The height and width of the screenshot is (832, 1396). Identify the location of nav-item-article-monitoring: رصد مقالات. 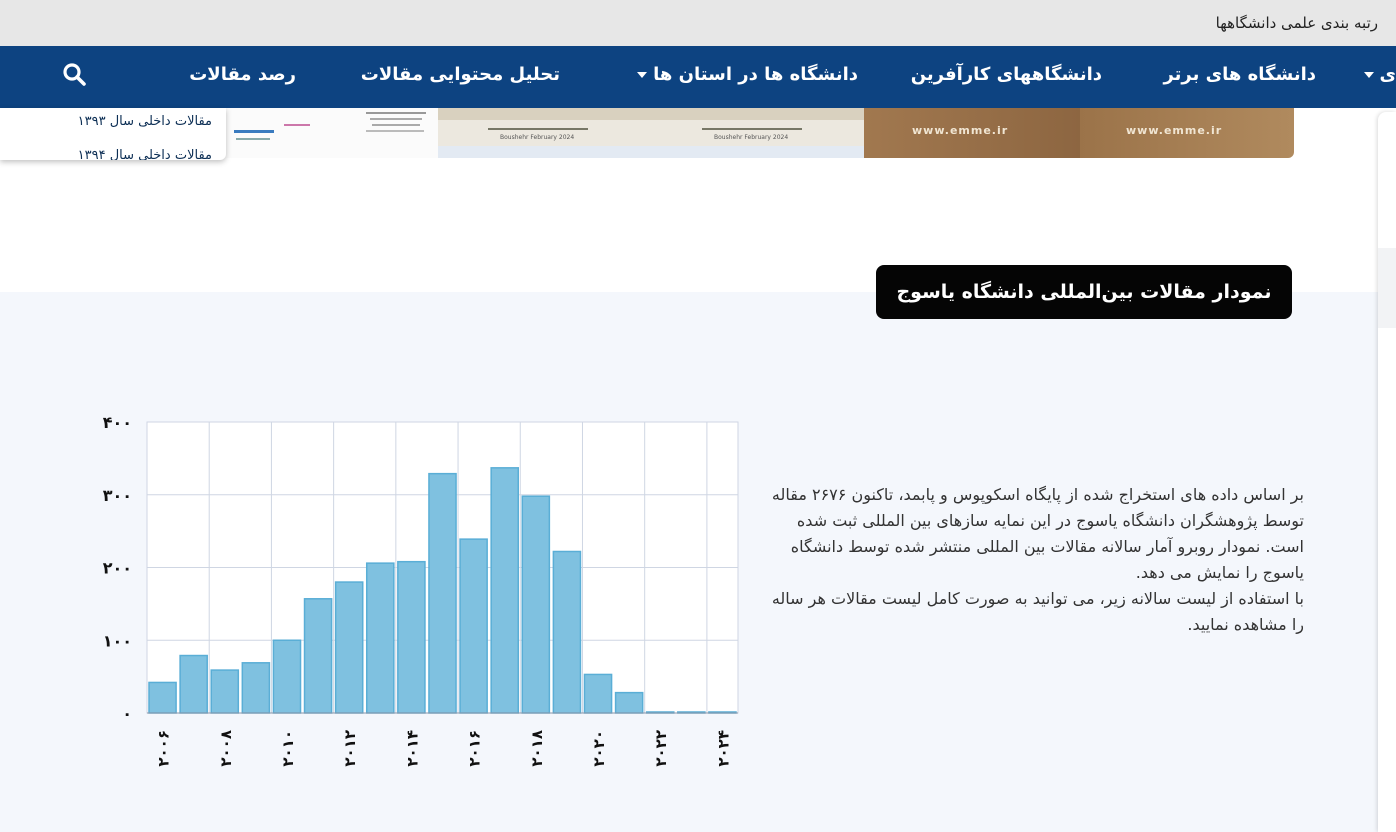
(242, 74).